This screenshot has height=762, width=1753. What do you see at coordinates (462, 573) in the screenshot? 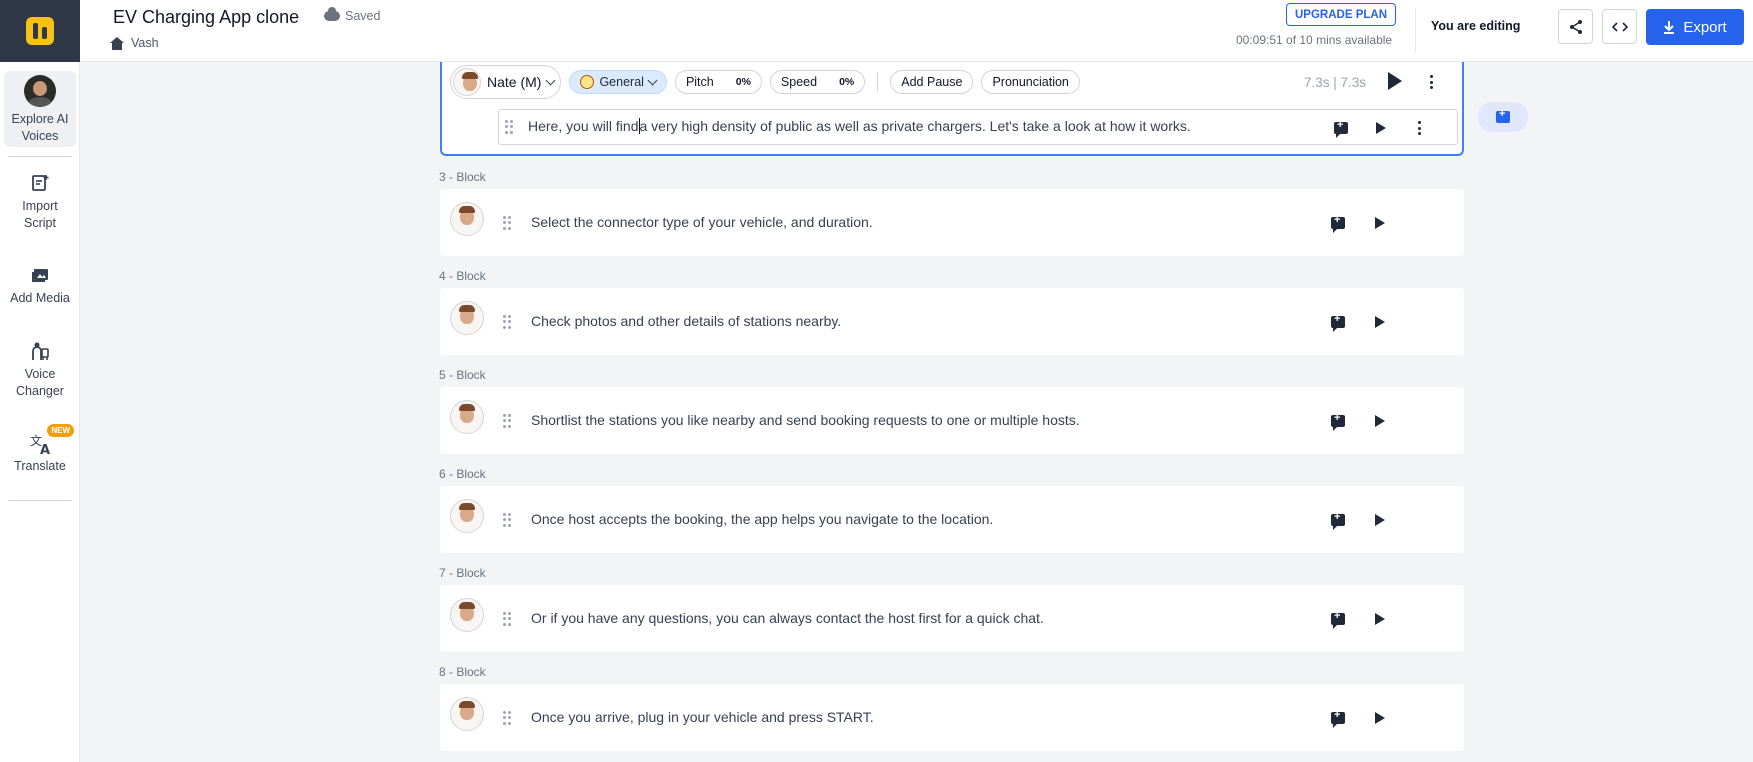
I see `block-label: 7 - Block` at bounding box center [462, 573].